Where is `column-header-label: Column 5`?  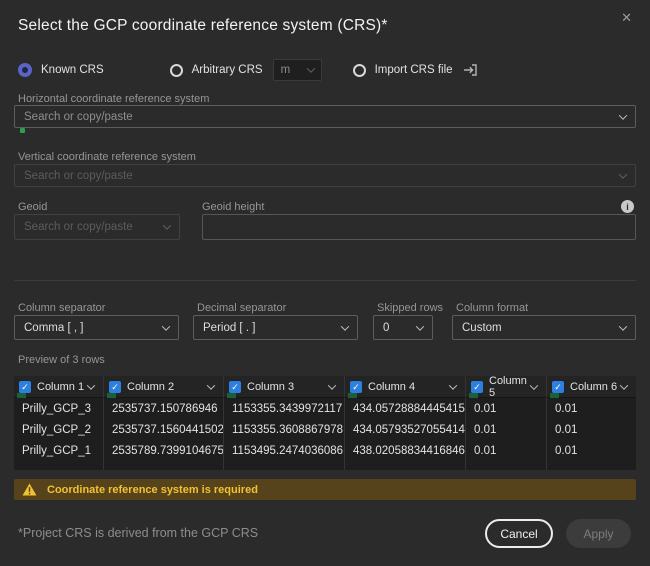 column-header-label: Column 5 is located at coordinates (508, 386).